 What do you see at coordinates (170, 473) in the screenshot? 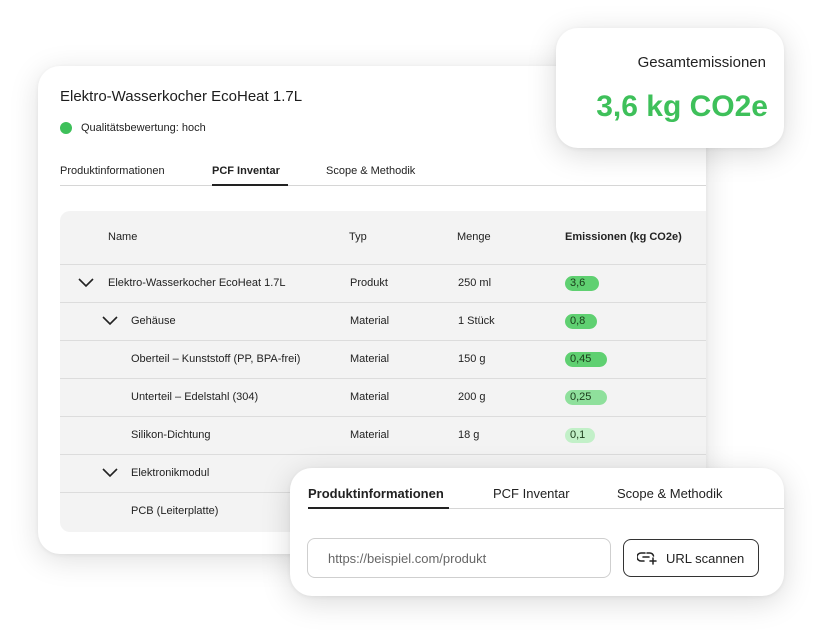
I see `row-name: Elektronikmodul` at bounding box center [170, 473].